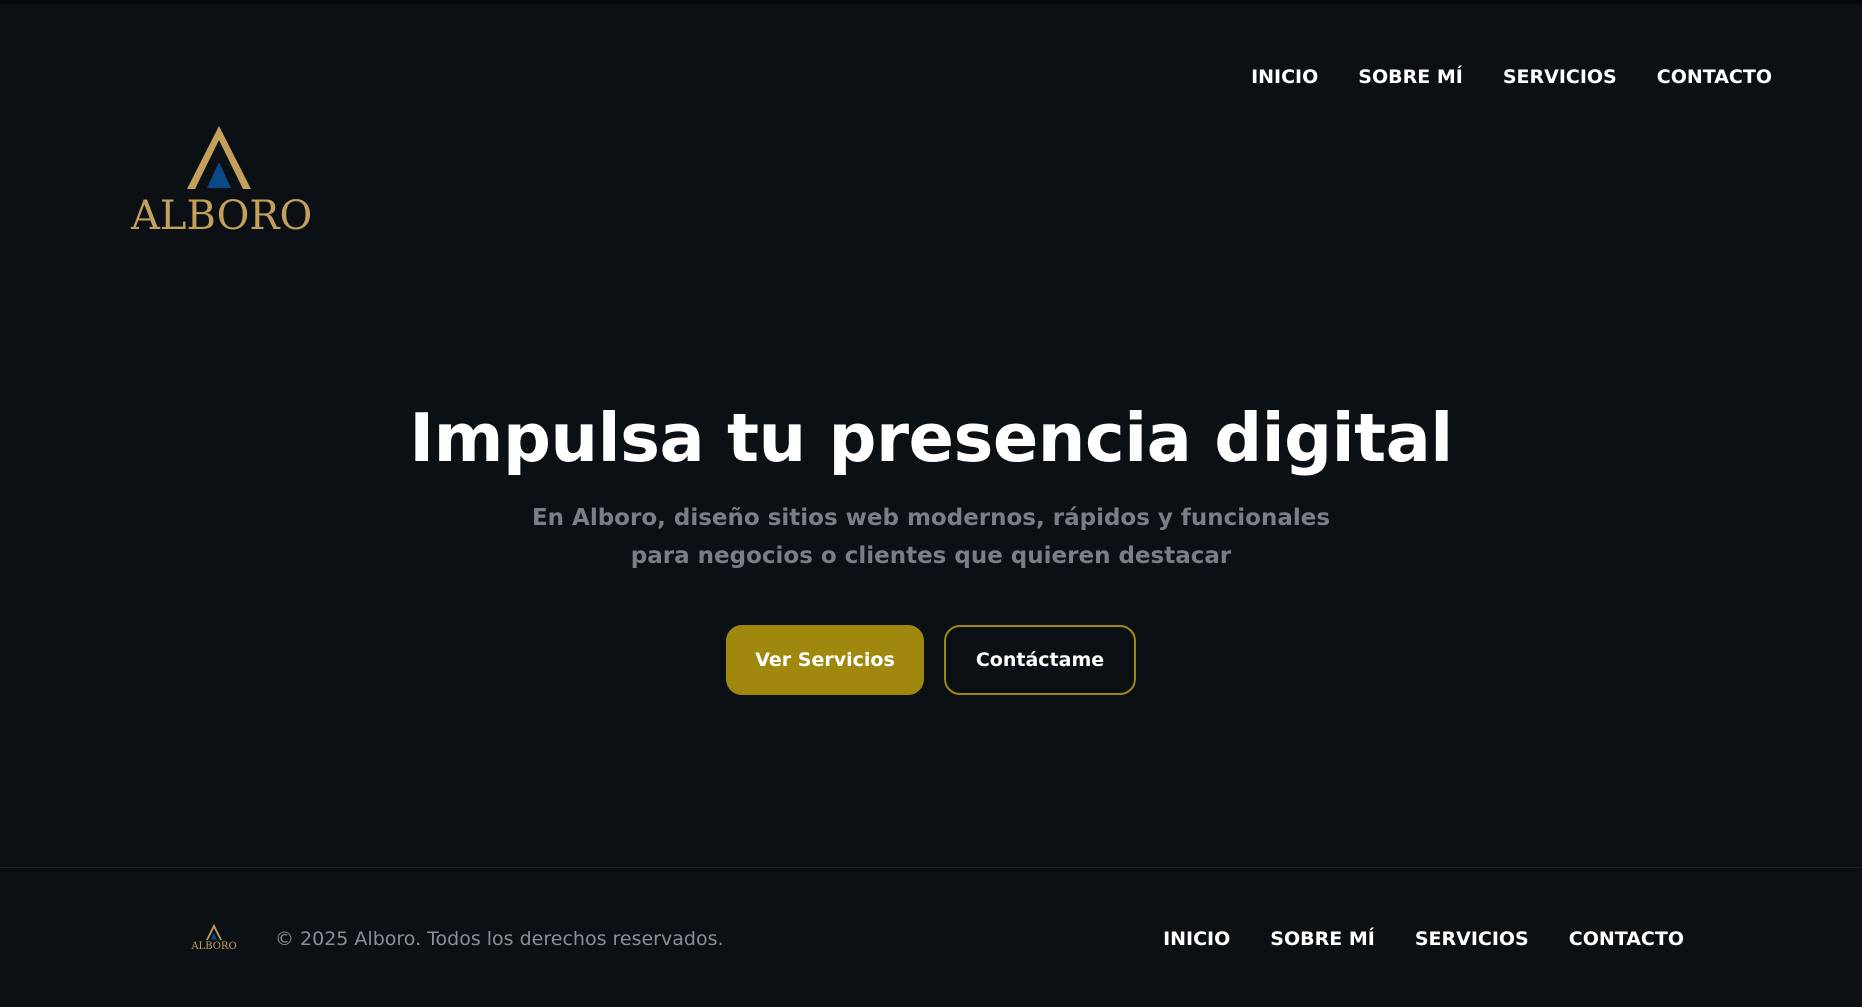 Image resolution: width=1862 pixels, height=1007 pixels. I want to click on footer-logo-wordmark: ALBORO, so click(214, 946).